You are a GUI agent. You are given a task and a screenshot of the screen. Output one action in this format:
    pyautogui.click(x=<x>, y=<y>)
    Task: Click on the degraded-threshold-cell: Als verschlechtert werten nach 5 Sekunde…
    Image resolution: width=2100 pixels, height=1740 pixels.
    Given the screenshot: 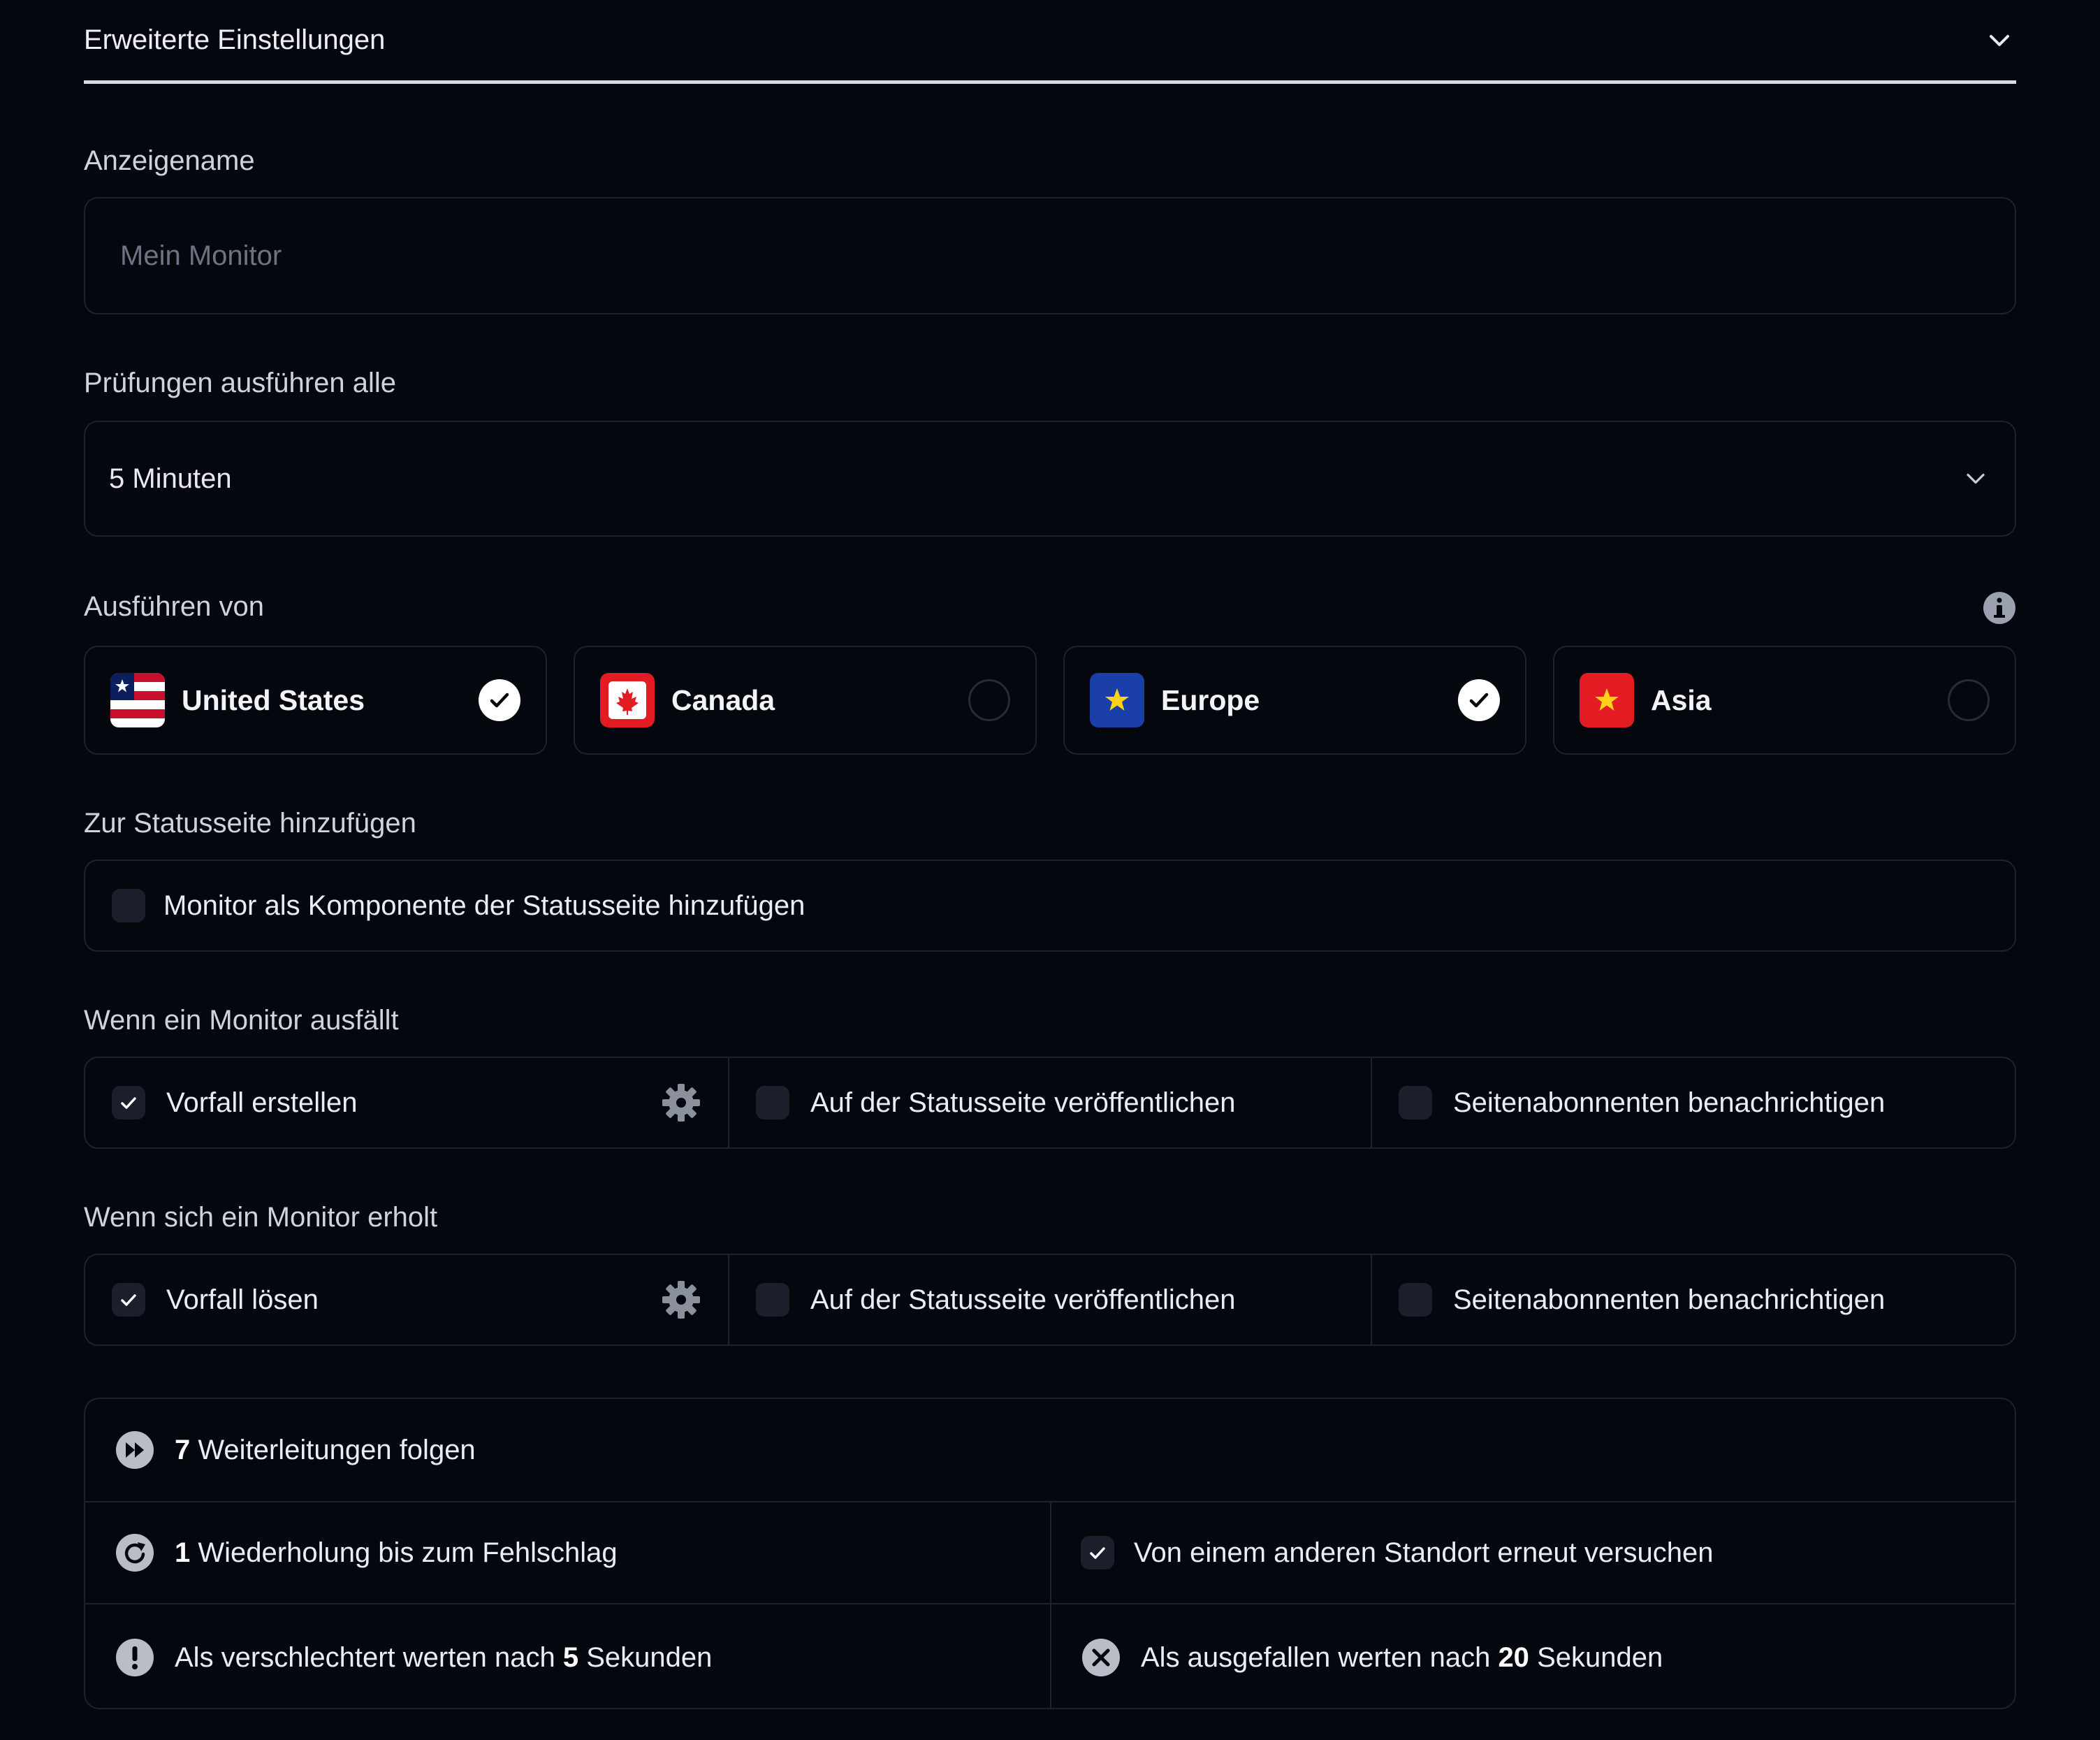 What is the action you would take?
    pyautogui.click(x=567, y=1656)
    